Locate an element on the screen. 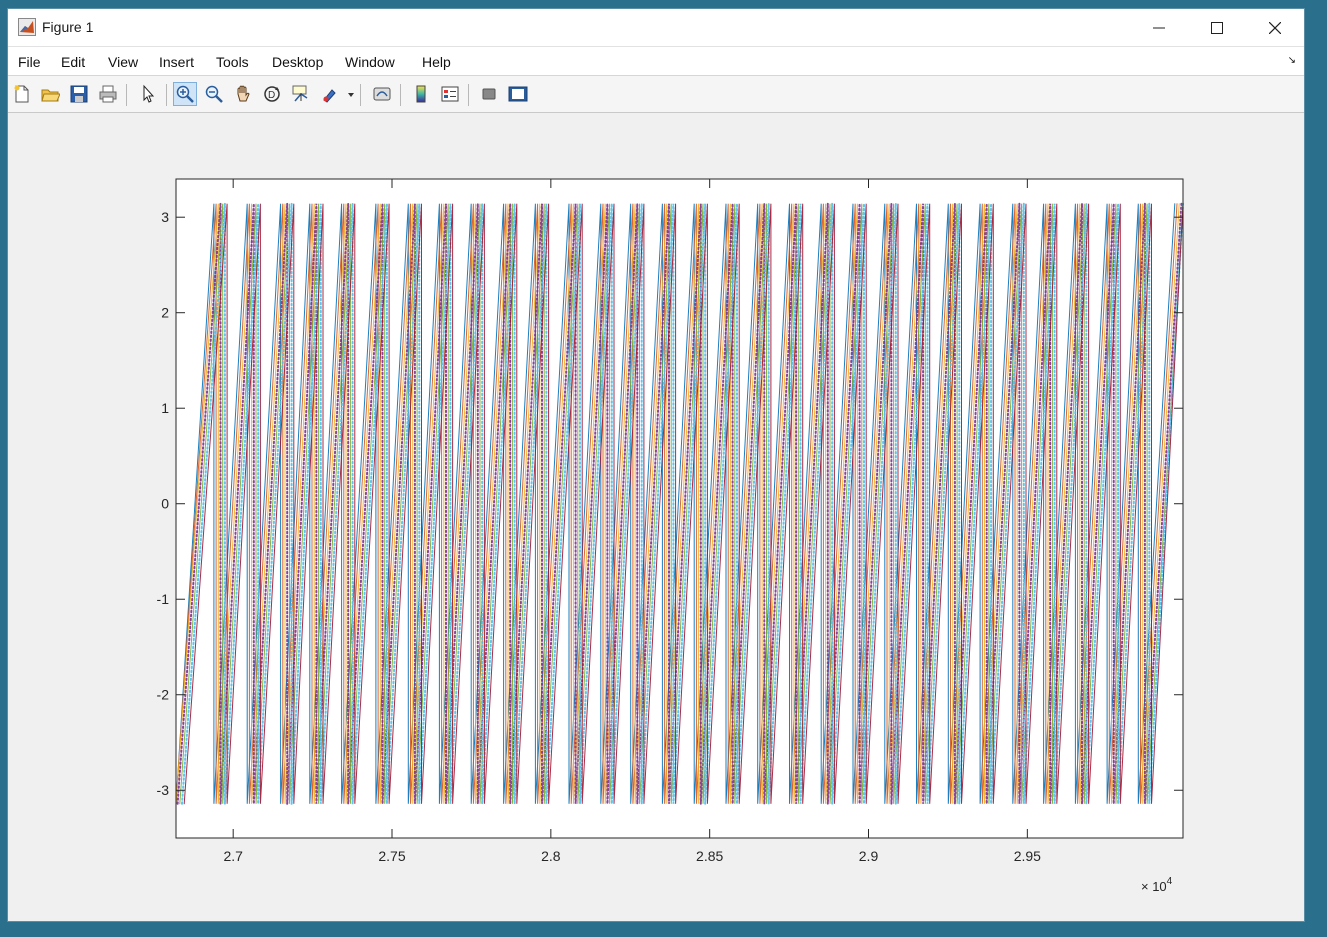 The height and width of the screenshot is (937, 1327). maximize-icon is located at coordinates (1217, 27).